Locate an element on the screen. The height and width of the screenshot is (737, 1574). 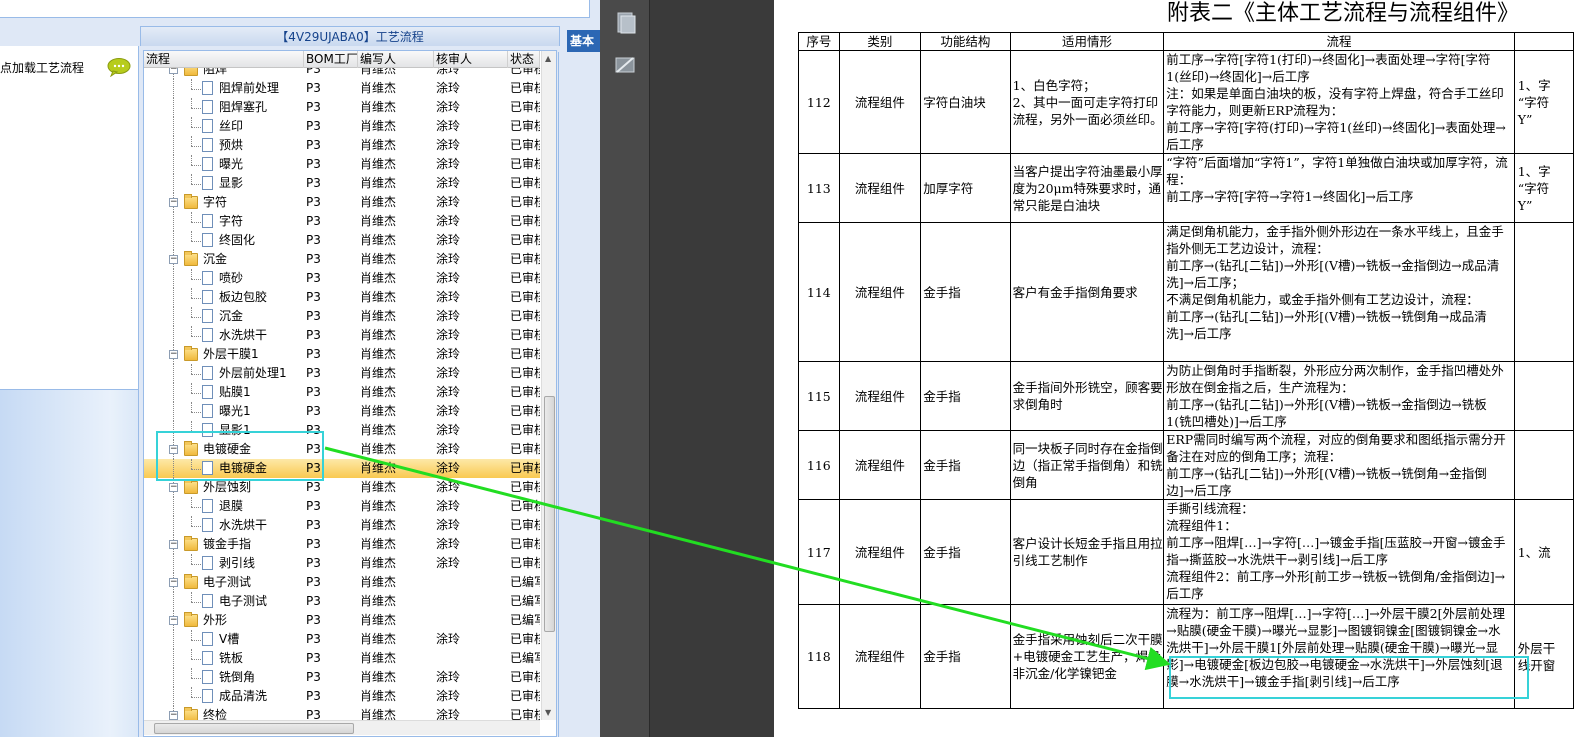
table-row: −字符P3肖维杰涂玲已审核 is located at coordinates (342, 202).